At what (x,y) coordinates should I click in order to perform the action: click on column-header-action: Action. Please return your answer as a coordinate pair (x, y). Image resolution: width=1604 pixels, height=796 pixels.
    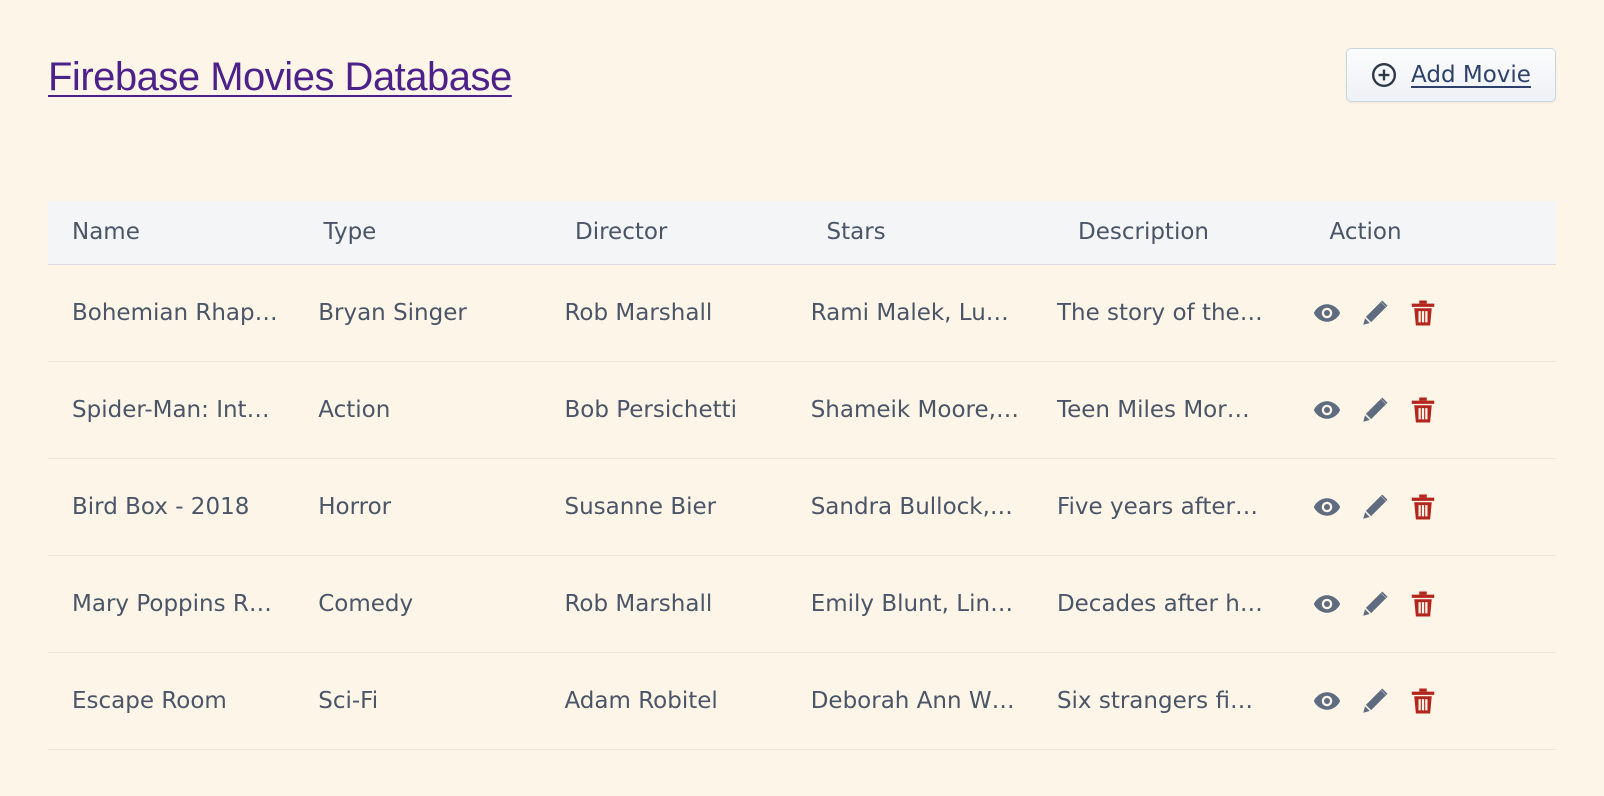
    Looking at the image, I should click on (1365, 232).